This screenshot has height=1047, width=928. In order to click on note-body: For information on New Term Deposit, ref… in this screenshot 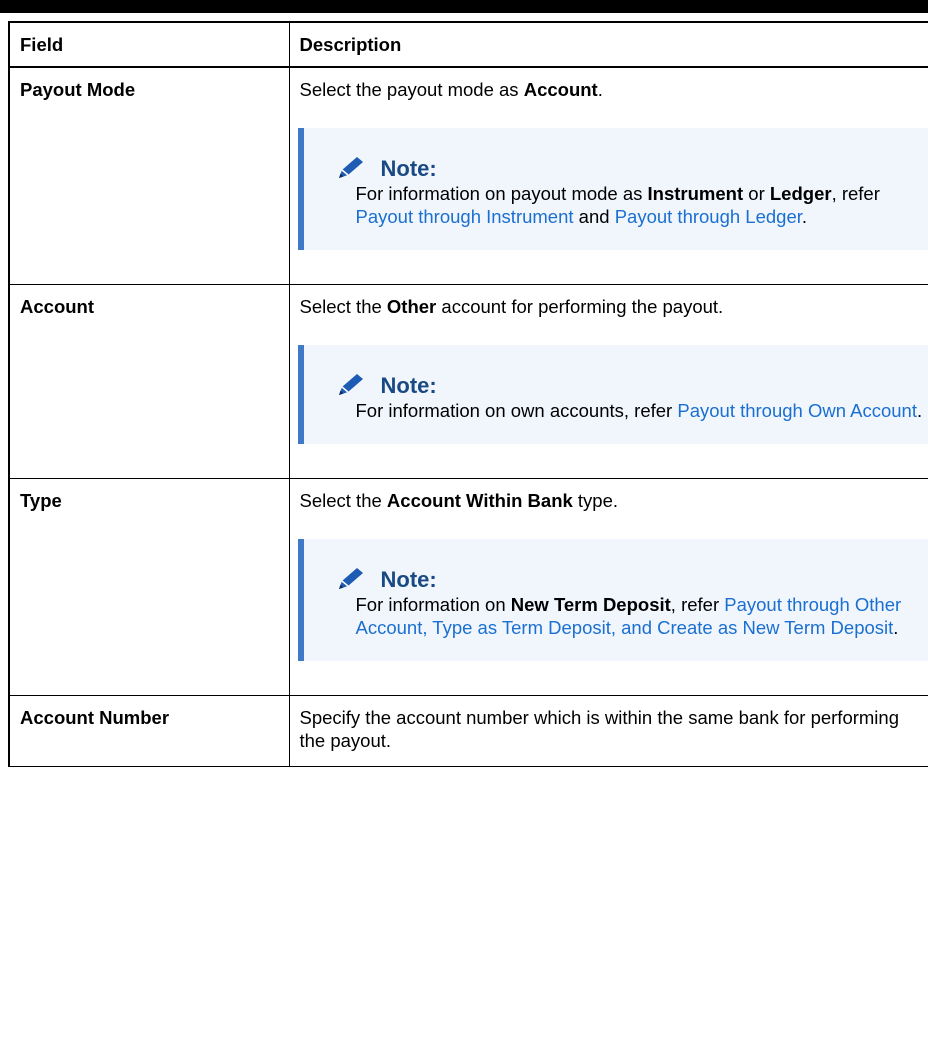, I will do `click(642, 616)`.